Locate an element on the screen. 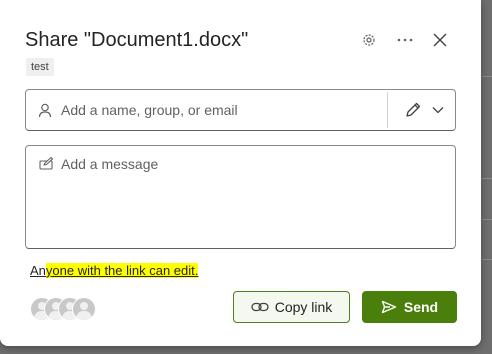  permission-dropdown-button is located at coordinates (424, 110).